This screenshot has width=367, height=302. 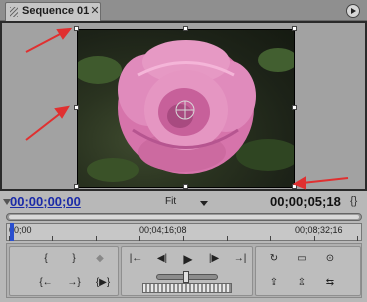 I want to click on go-to-in-button: {←, so click(x=46, y=283).